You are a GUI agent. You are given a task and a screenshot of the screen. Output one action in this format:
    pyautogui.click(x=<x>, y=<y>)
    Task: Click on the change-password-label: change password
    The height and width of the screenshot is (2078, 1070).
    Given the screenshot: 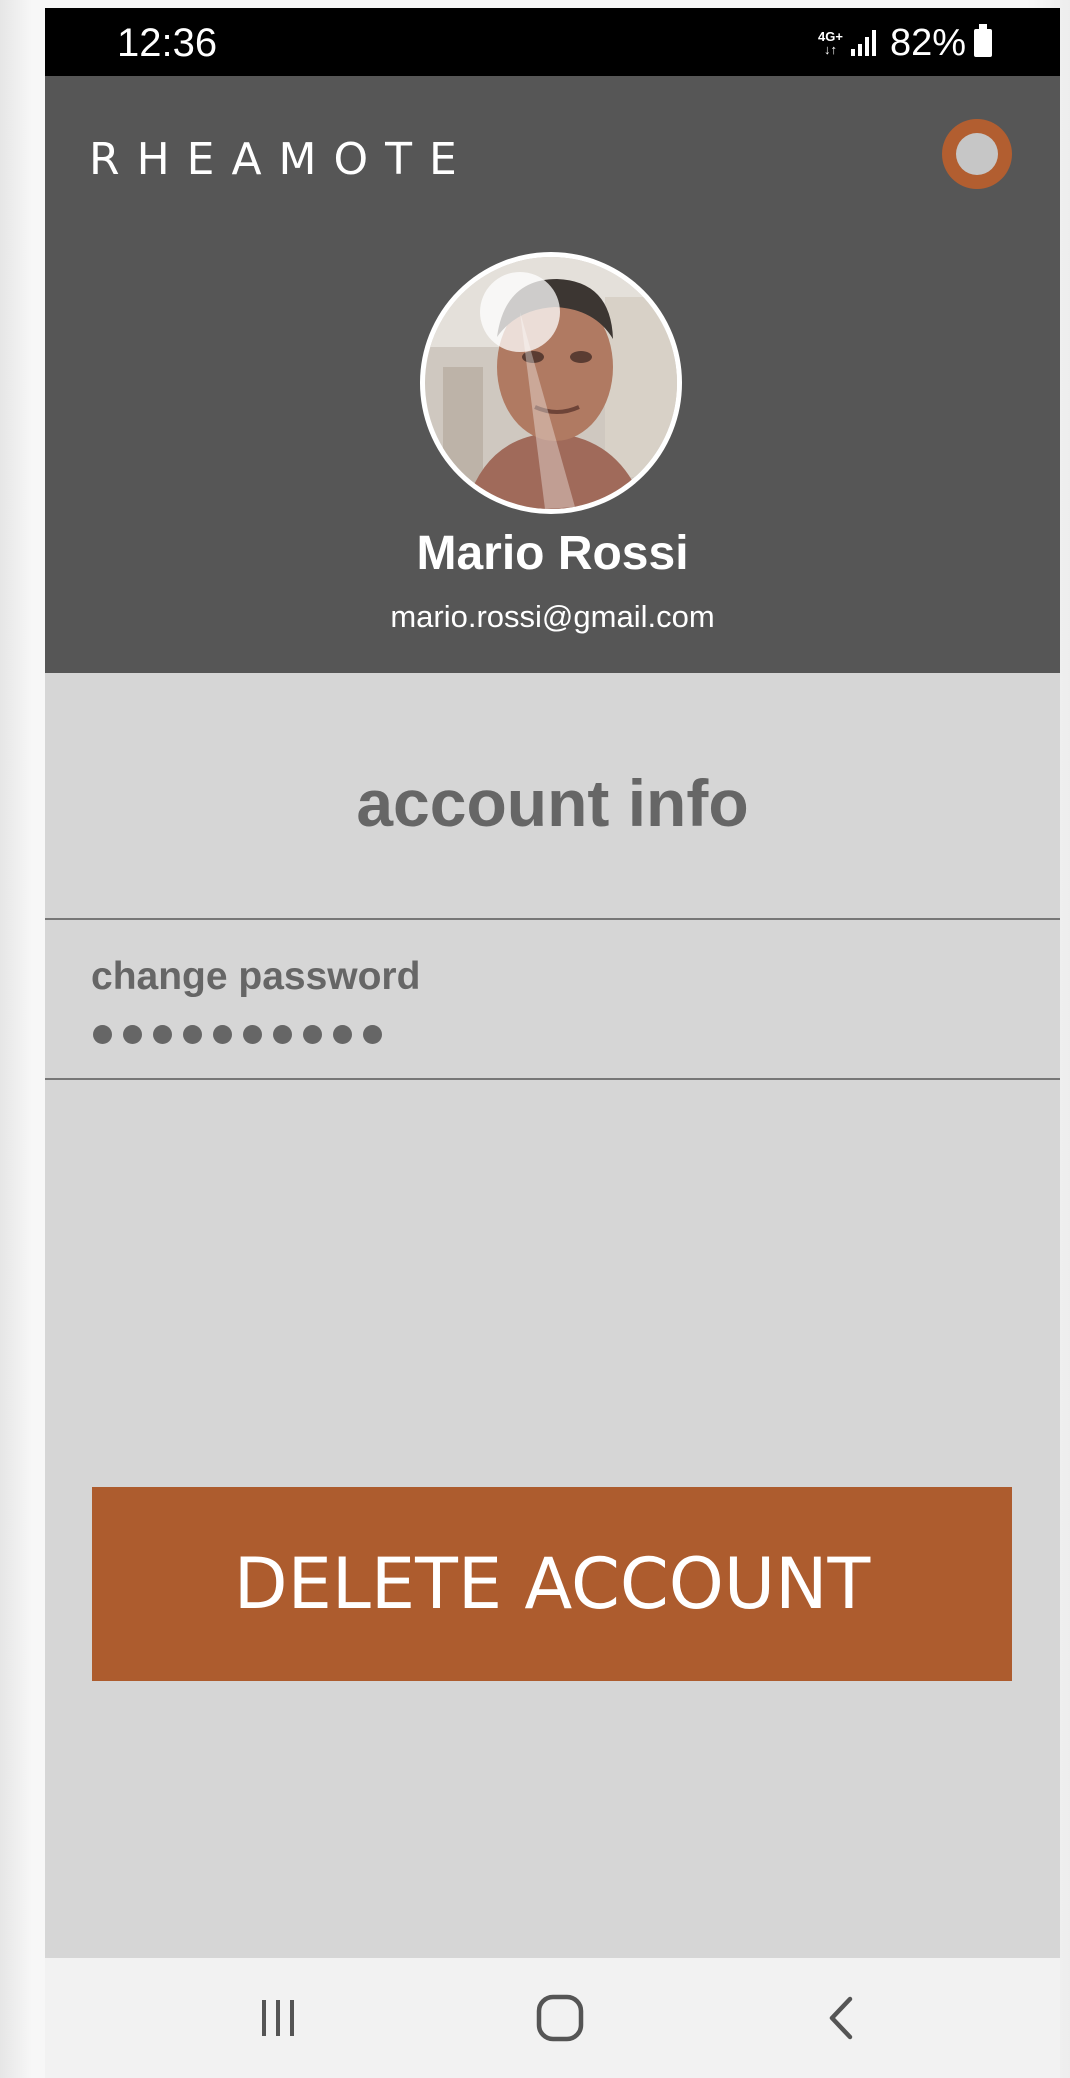 What is the action you would take?
    pyautogui.click(x=256, y=976)
    